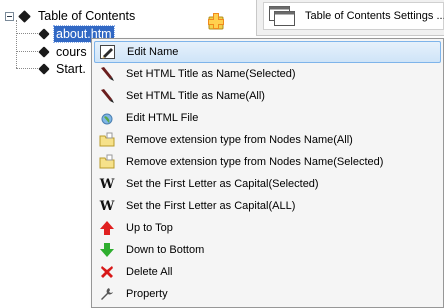 The width and height of the screenshot is (444, 308). I want to click on tree-node-course: cours, so click(63, 52).